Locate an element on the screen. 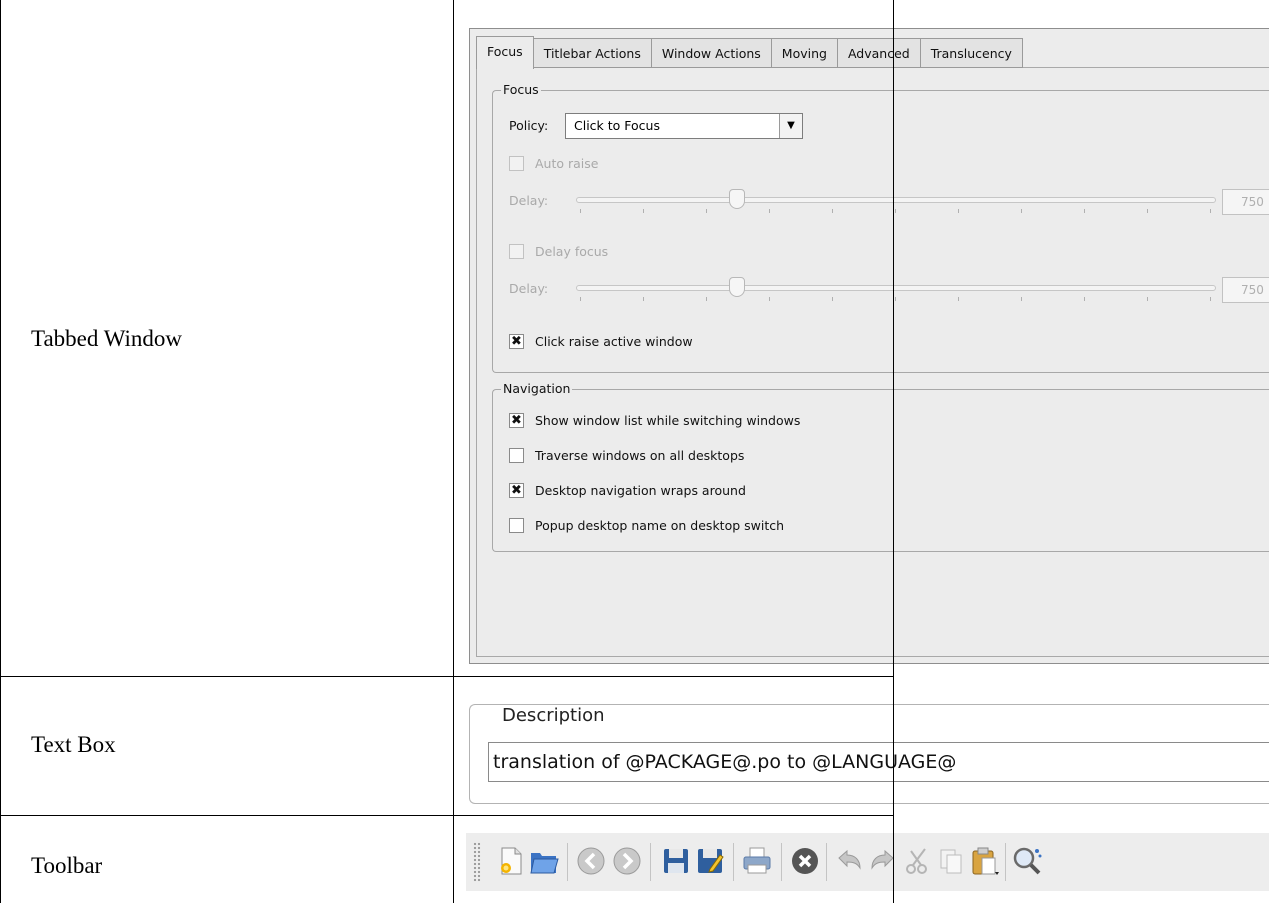  save-as-icon is located at coordinates (710, 861).